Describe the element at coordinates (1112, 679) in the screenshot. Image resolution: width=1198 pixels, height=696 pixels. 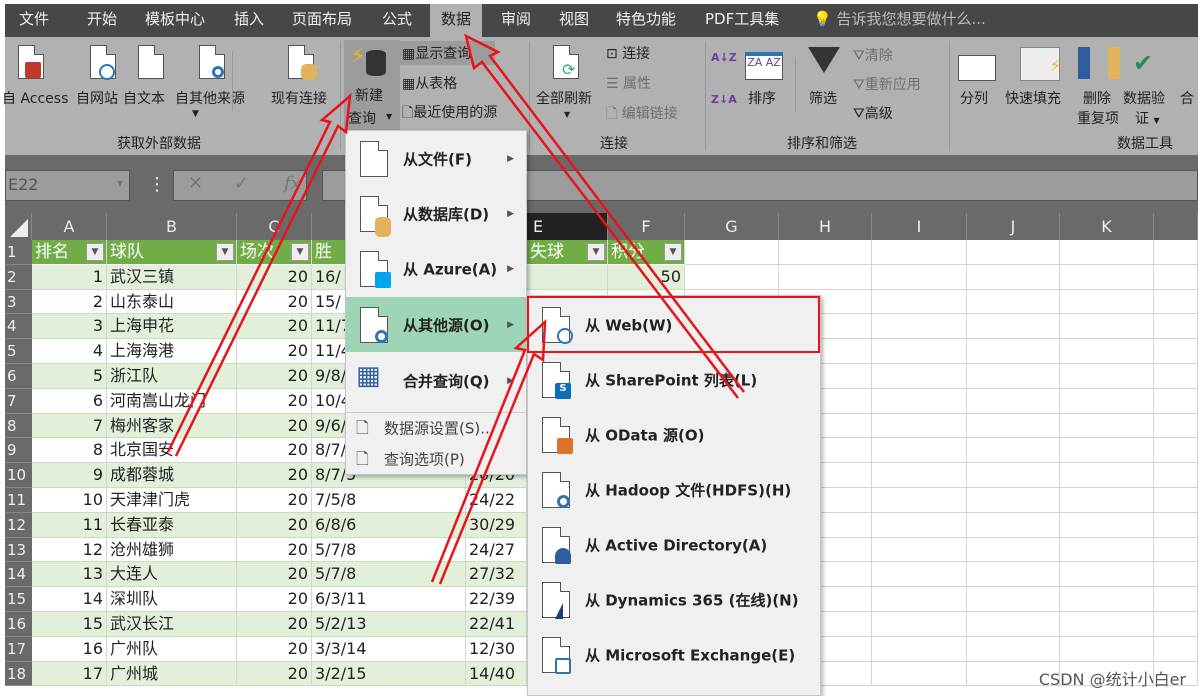
I see `watermark: CSDN @统计小白er` at that location.